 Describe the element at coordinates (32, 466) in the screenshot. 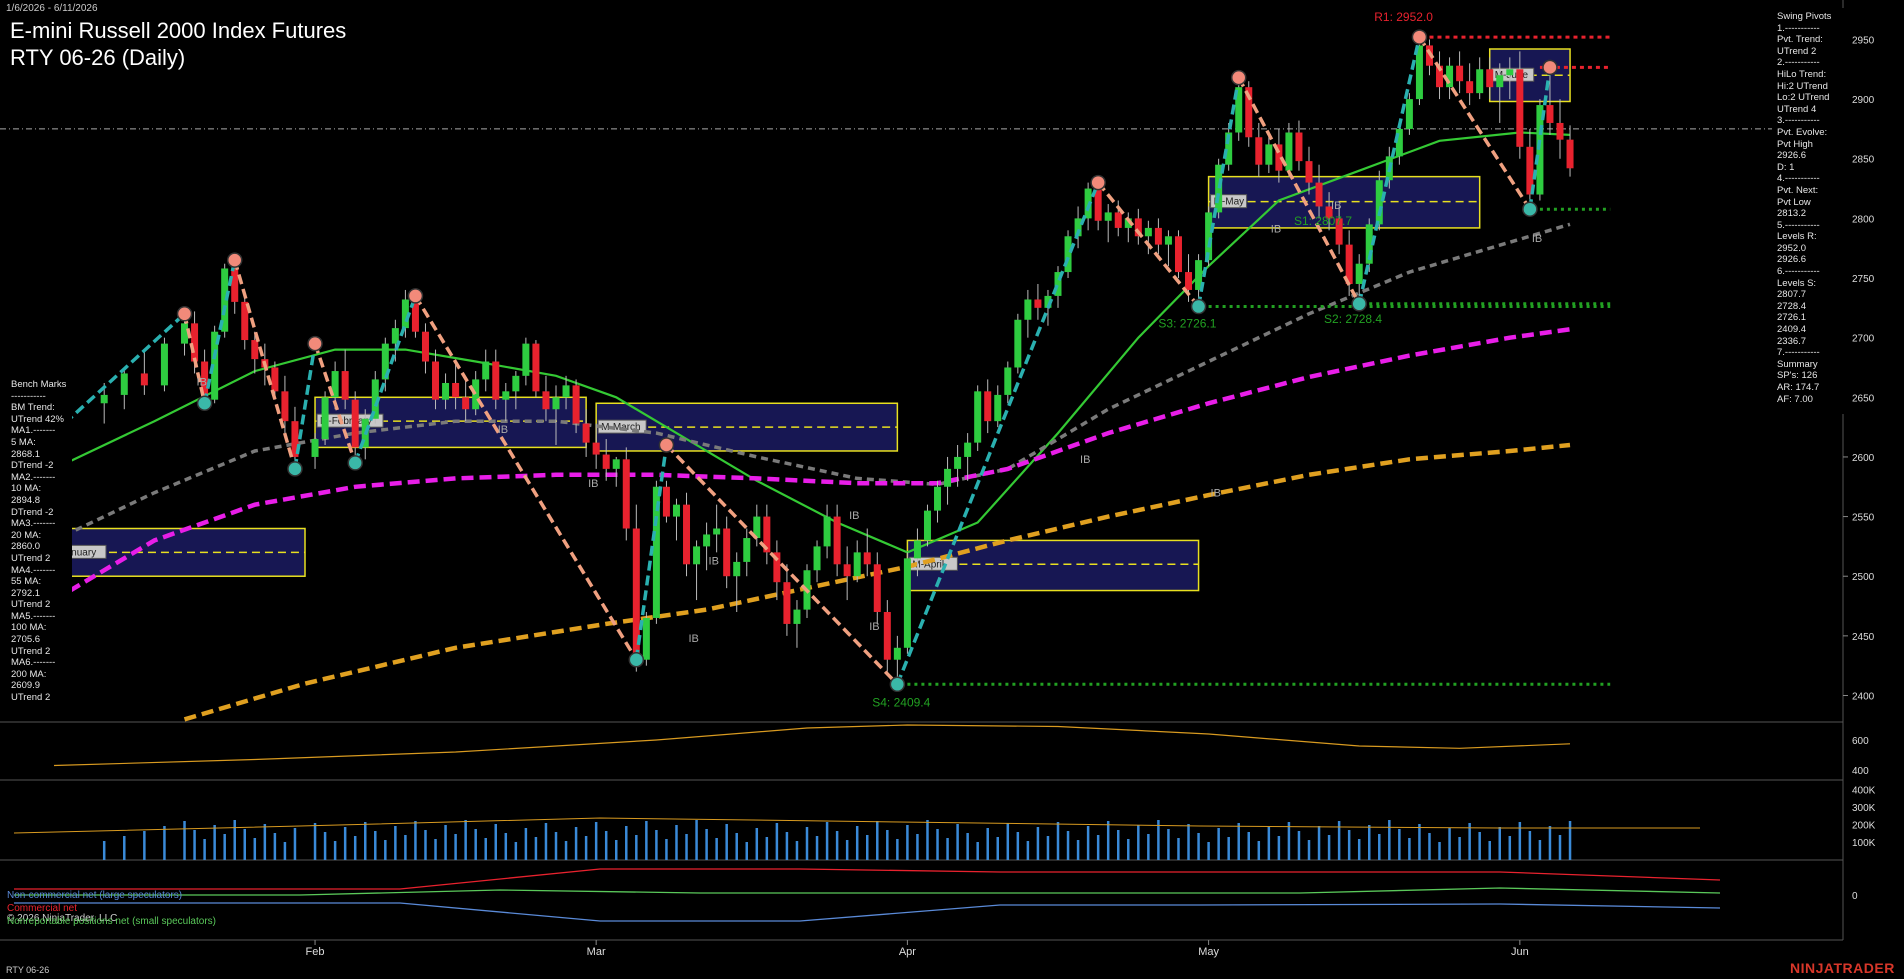

I see `panel-line: DTrend -2` at that location.